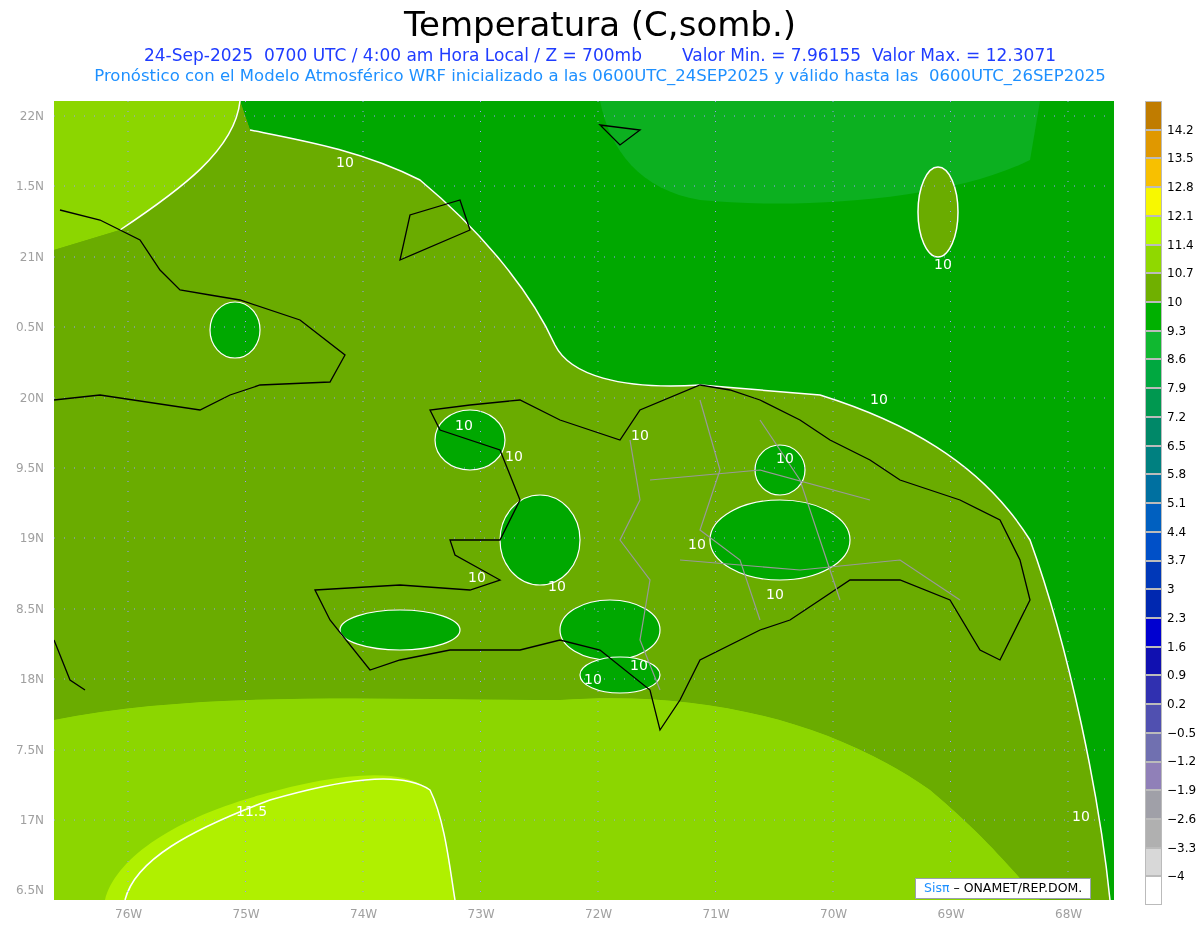  What do you see at coordinates (600, 24) in the screenshot?
I see `chart-title: Temperatura (C,somb.)` at bounding box center [600, 24].